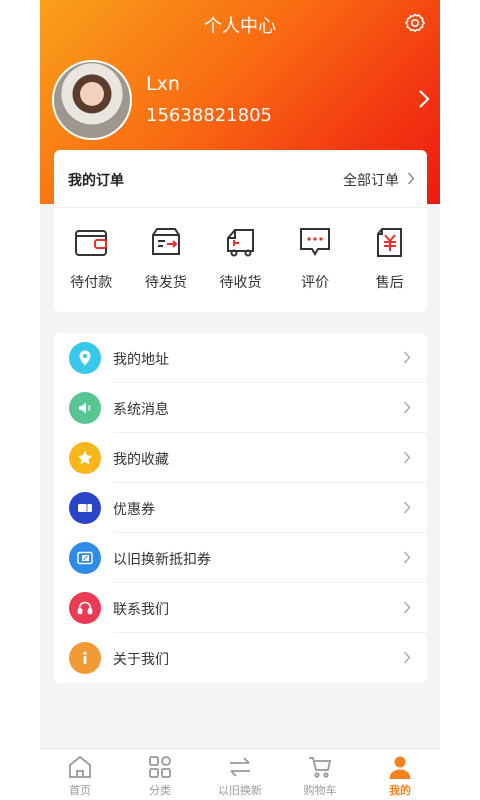 This screenshot has width=480, height=800. I want to click on status-label: 待收货, so click(240, 283).